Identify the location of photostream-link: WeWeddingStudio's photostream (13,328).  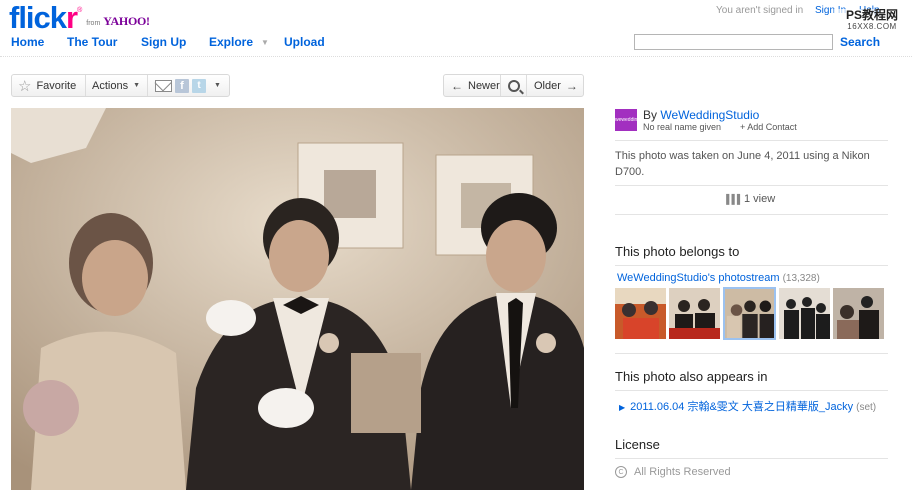
(718, 278).